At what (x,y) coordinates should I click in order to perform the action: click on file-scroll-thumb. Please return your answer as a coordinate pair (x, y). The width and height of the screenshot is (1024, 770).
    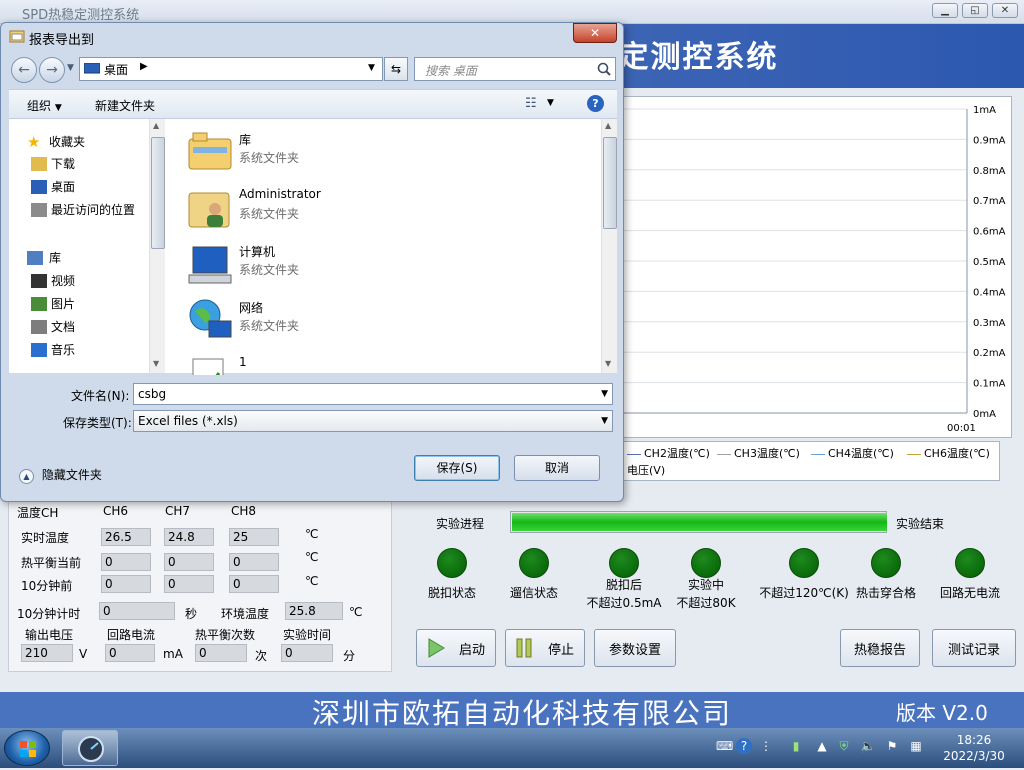
    Looking at the image, I should click on (610, 183).